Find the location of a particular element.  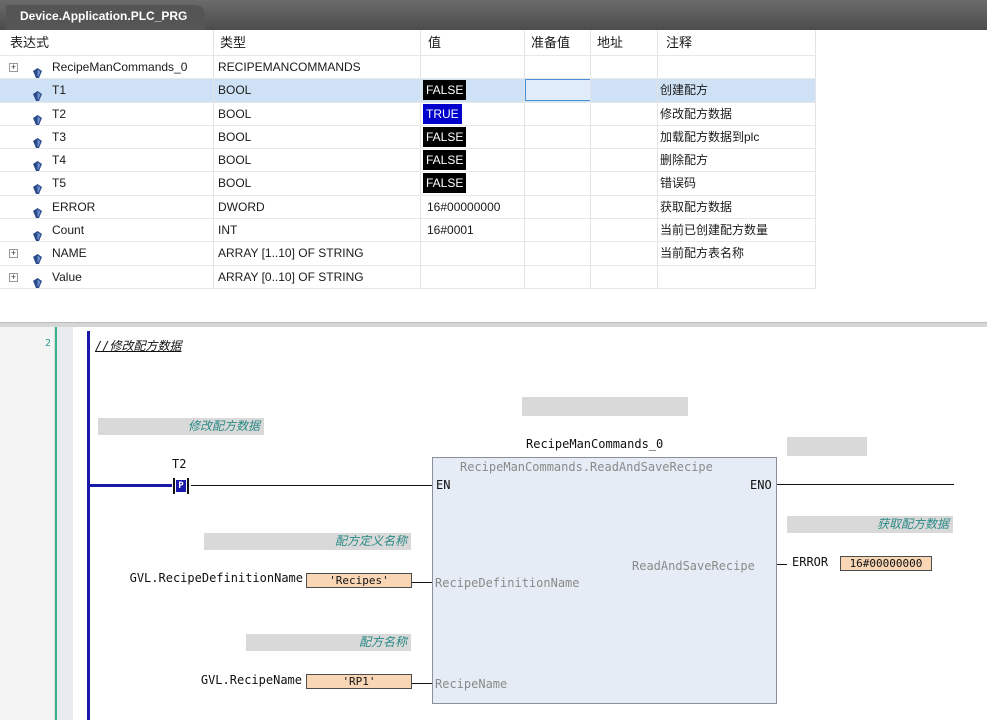

watch-header-row: 表达式 类型 值 准备值 地址 注释 is located at coordinates (408, 43).